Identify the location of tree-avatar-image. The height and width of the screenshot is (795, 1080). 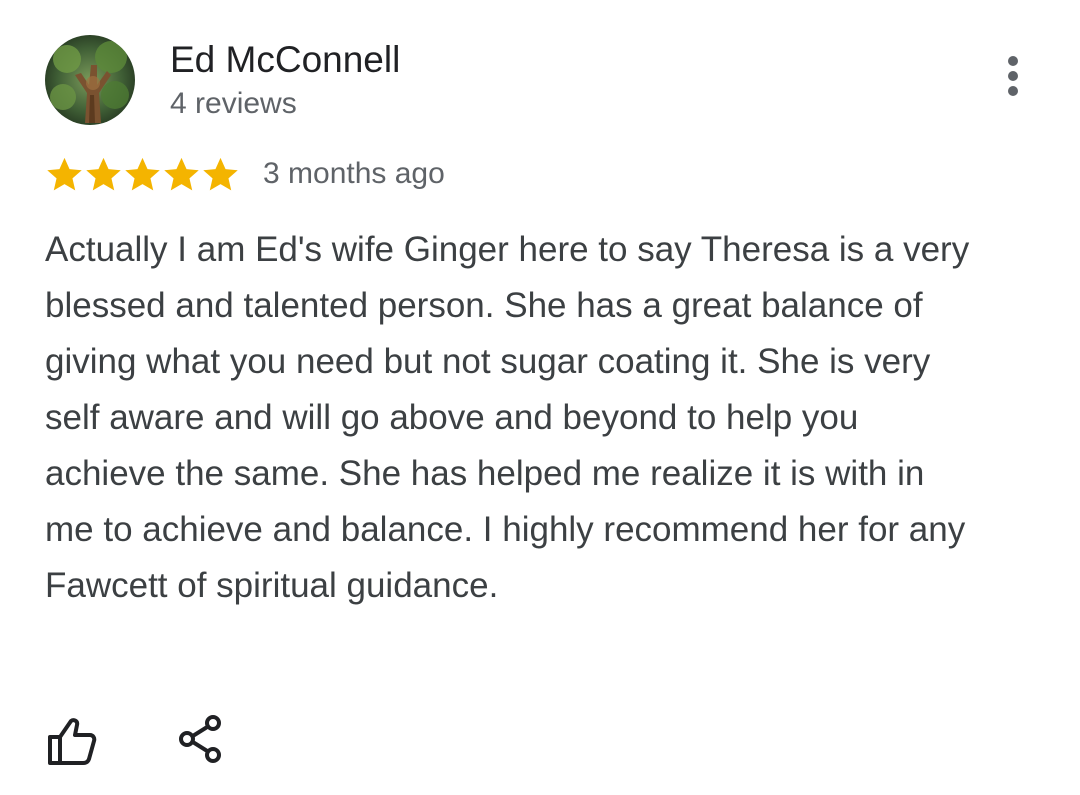
(90, 80).